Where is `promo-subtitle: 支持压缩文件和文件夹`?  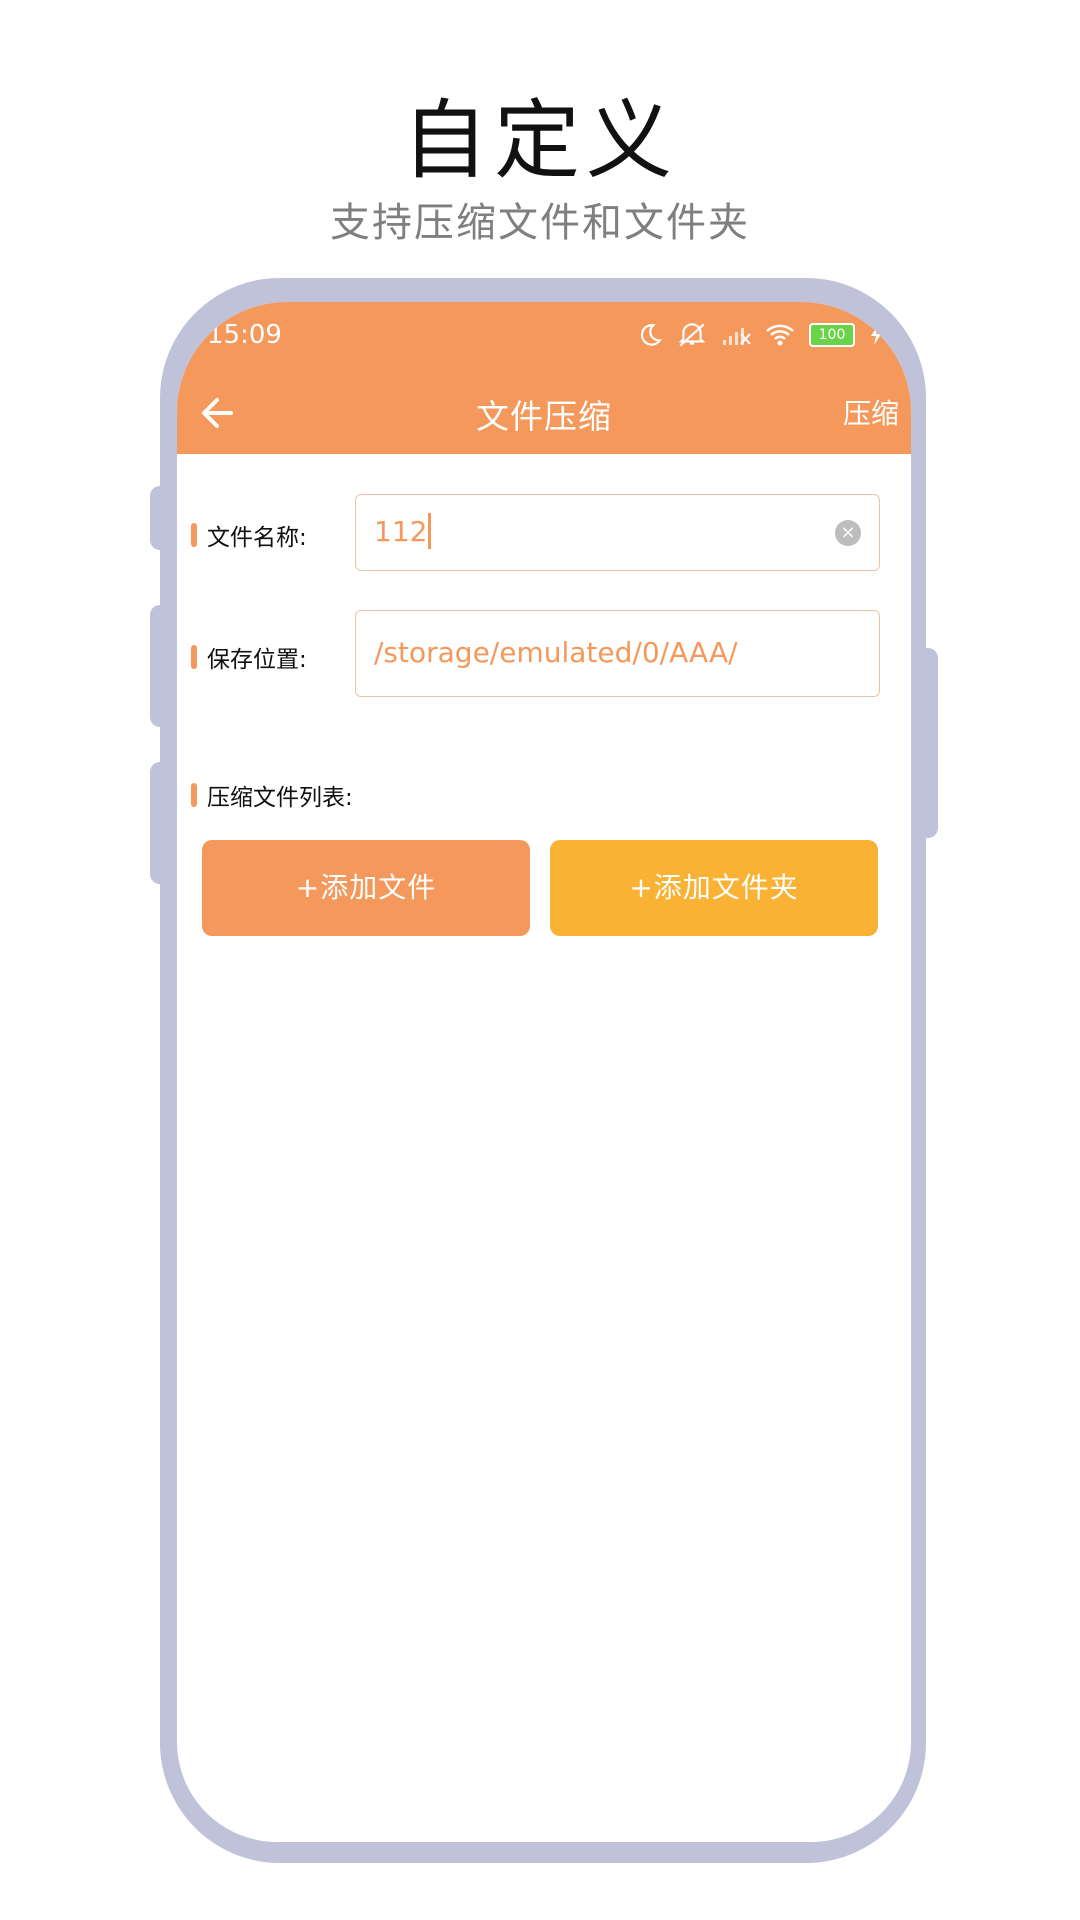
promo-subtitle: 支持压缩文件和文件夹 is located at coordinates (540, 223).